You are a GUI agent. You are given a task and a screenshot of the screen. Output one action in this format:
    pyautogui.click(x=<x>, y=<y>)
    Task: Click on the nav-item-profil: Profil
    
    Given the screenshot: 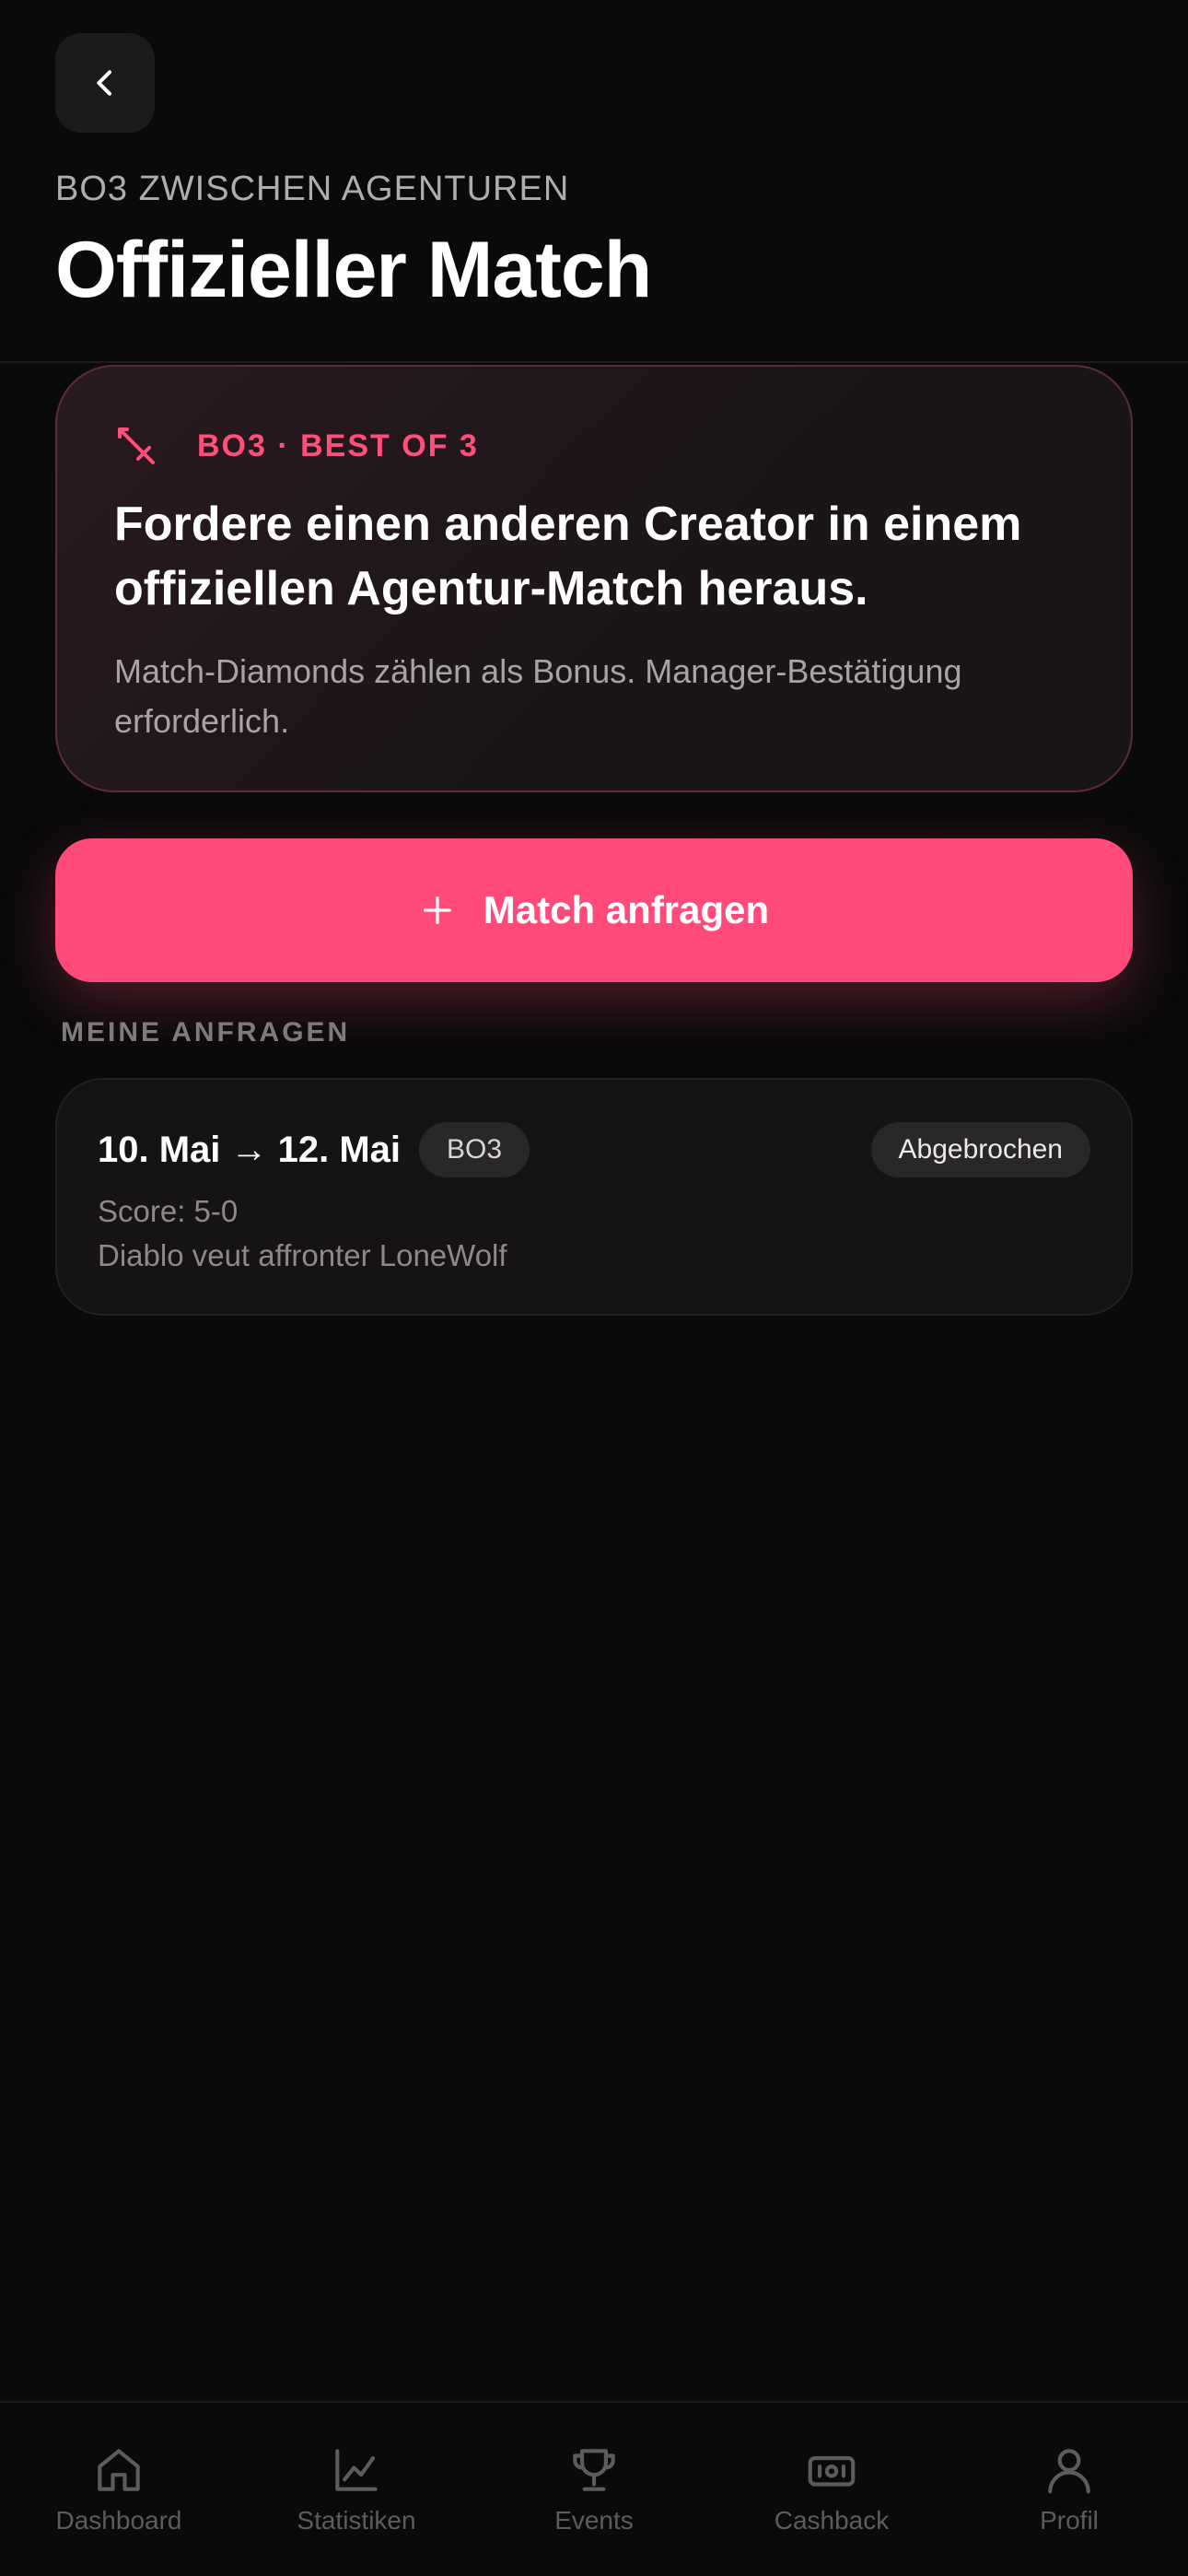 What is the action you would take?
    pyautogui.click(x=1069, y=2489)
    